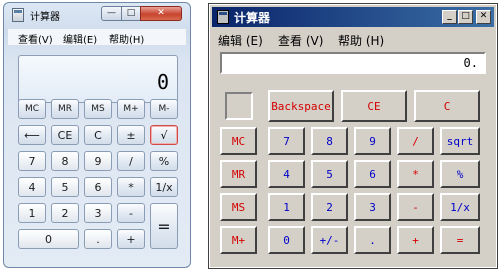  Describe the element at coordinates (353, 63) in the screenshot. I see `display: 0.` at that location.